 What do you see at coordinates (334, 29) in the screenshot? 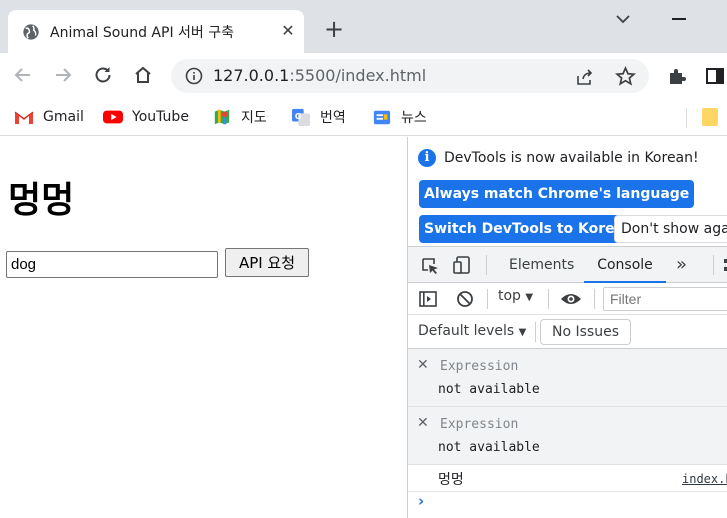
I see `new-tab-button: +` at bounding box center [334, 29].